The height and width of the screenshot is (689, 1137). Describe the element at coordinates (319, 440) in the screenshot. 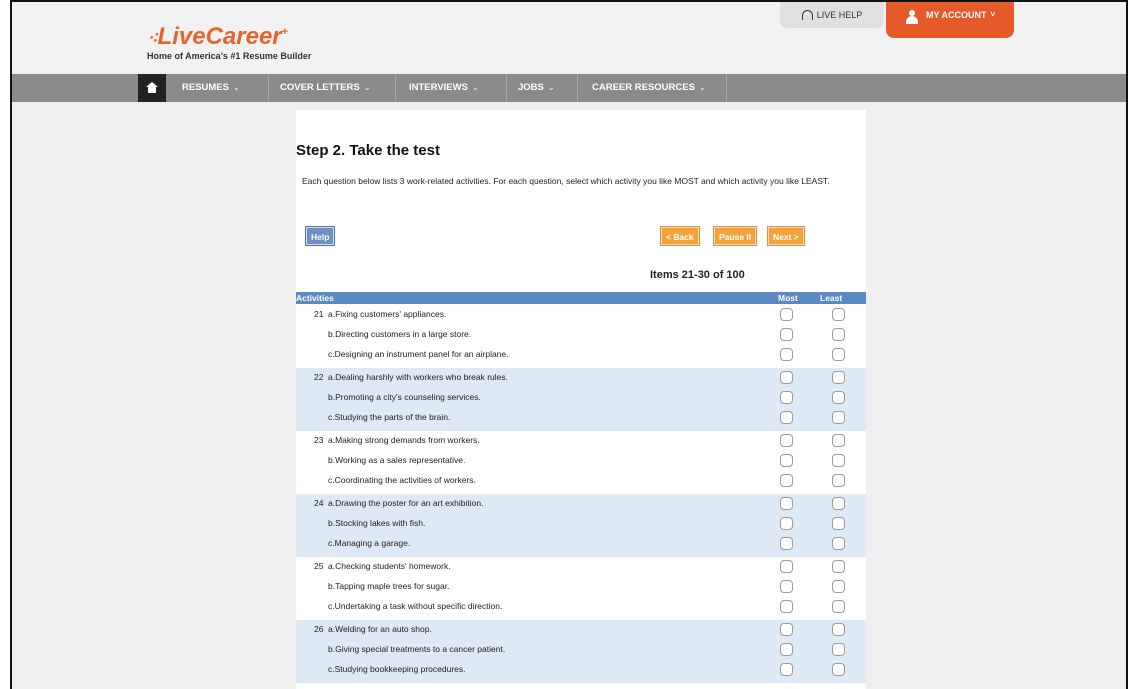

I see `question-number: 23` at that location.